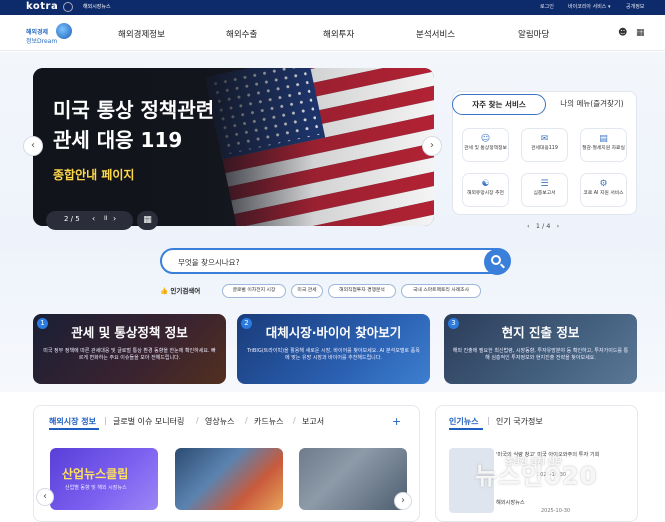 The width and height of the screenshot is (665, 522). Describe the element at coordinates (528, 226) in the screenshot. I see `services-prev-icon: ‹` at that location.